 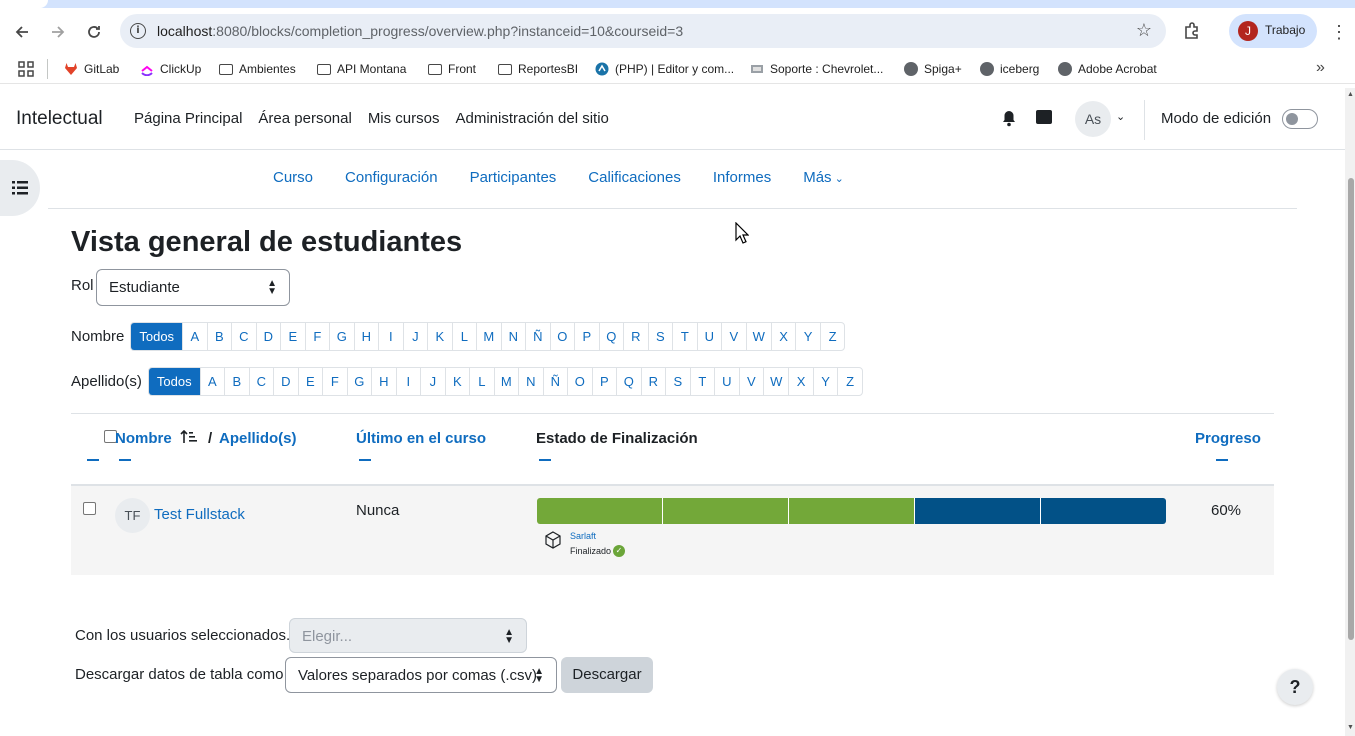 What do you see at coordinates (359, 381) in the screenshot?
I see `lastname-initial-letter: G` at bounding box center [359, 381].